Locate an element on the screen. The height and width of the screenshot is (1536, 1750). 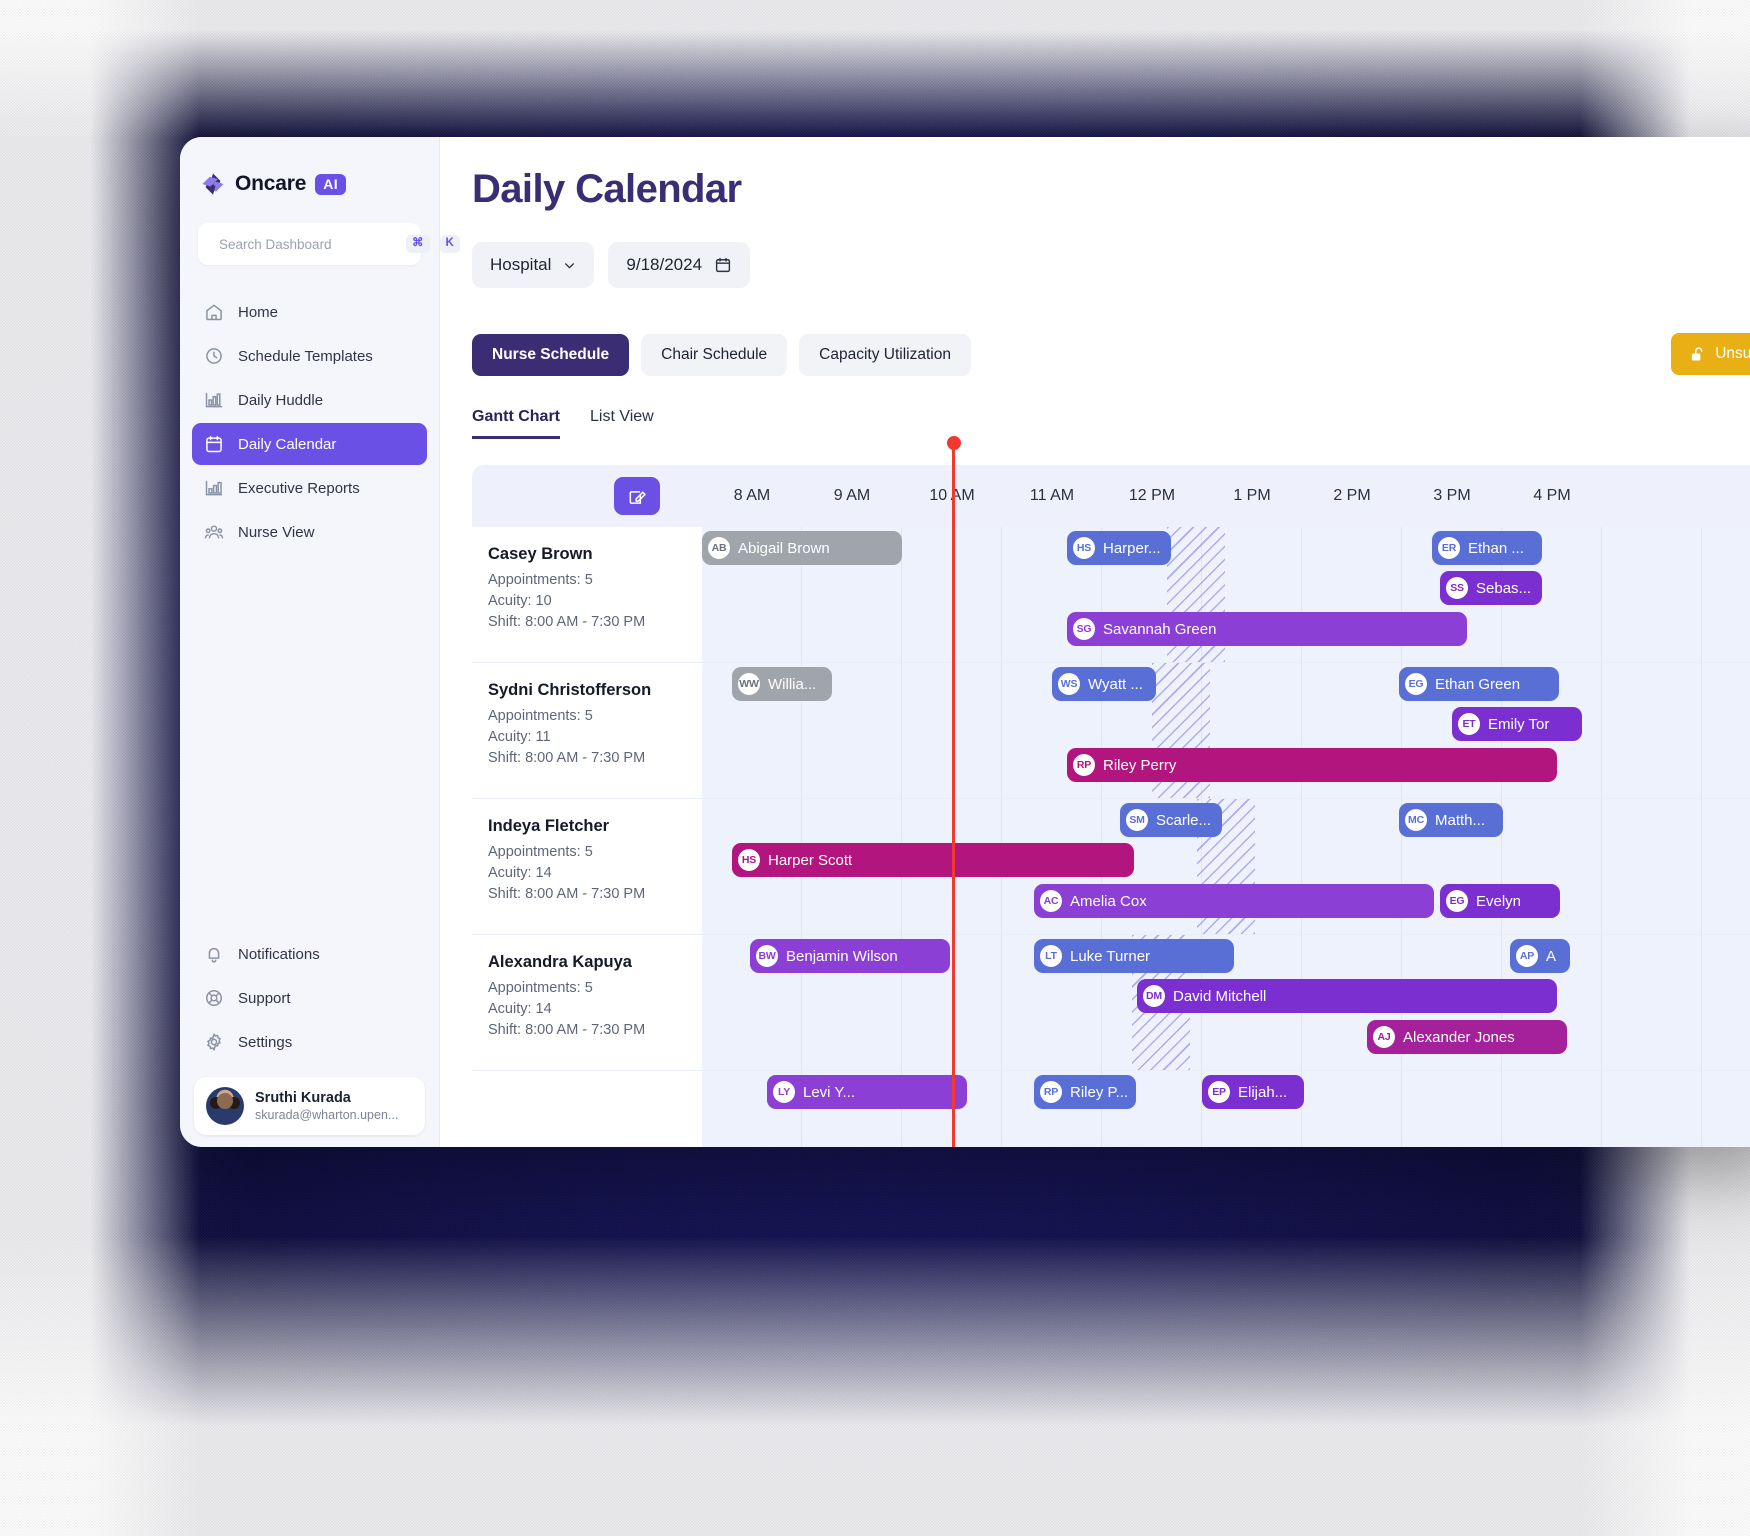
home-icon is located at coordinates (214, 312).